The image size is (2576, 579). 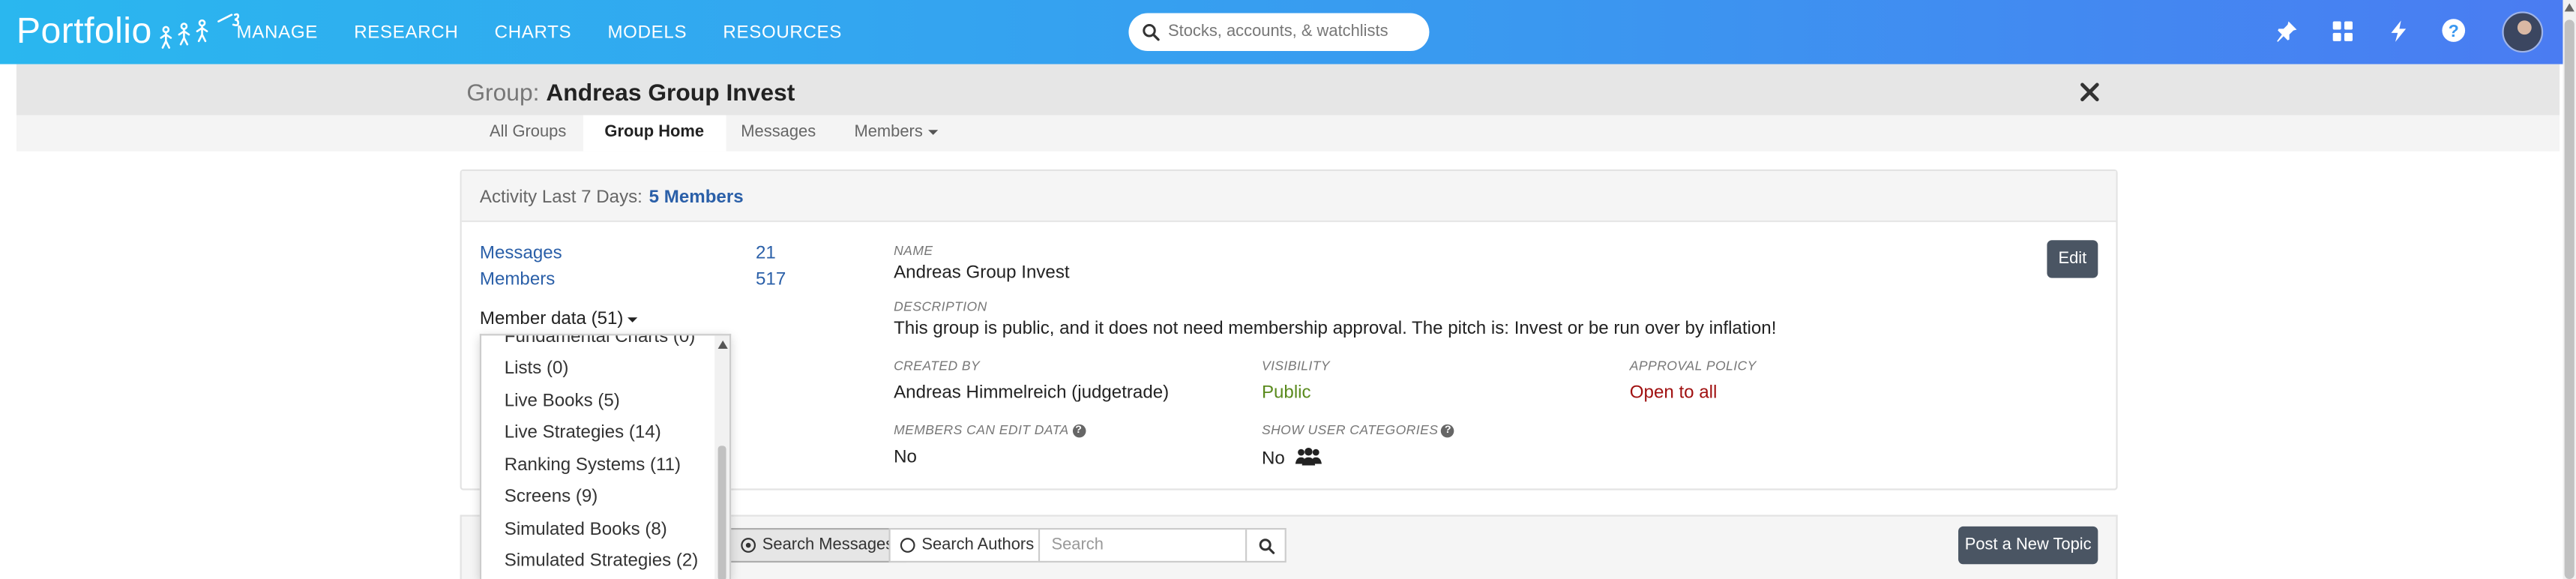 What do you see at coordinates (749, 545) in the screenshot?
I see `radio-checked-icon` at bounding box center [749, 545].